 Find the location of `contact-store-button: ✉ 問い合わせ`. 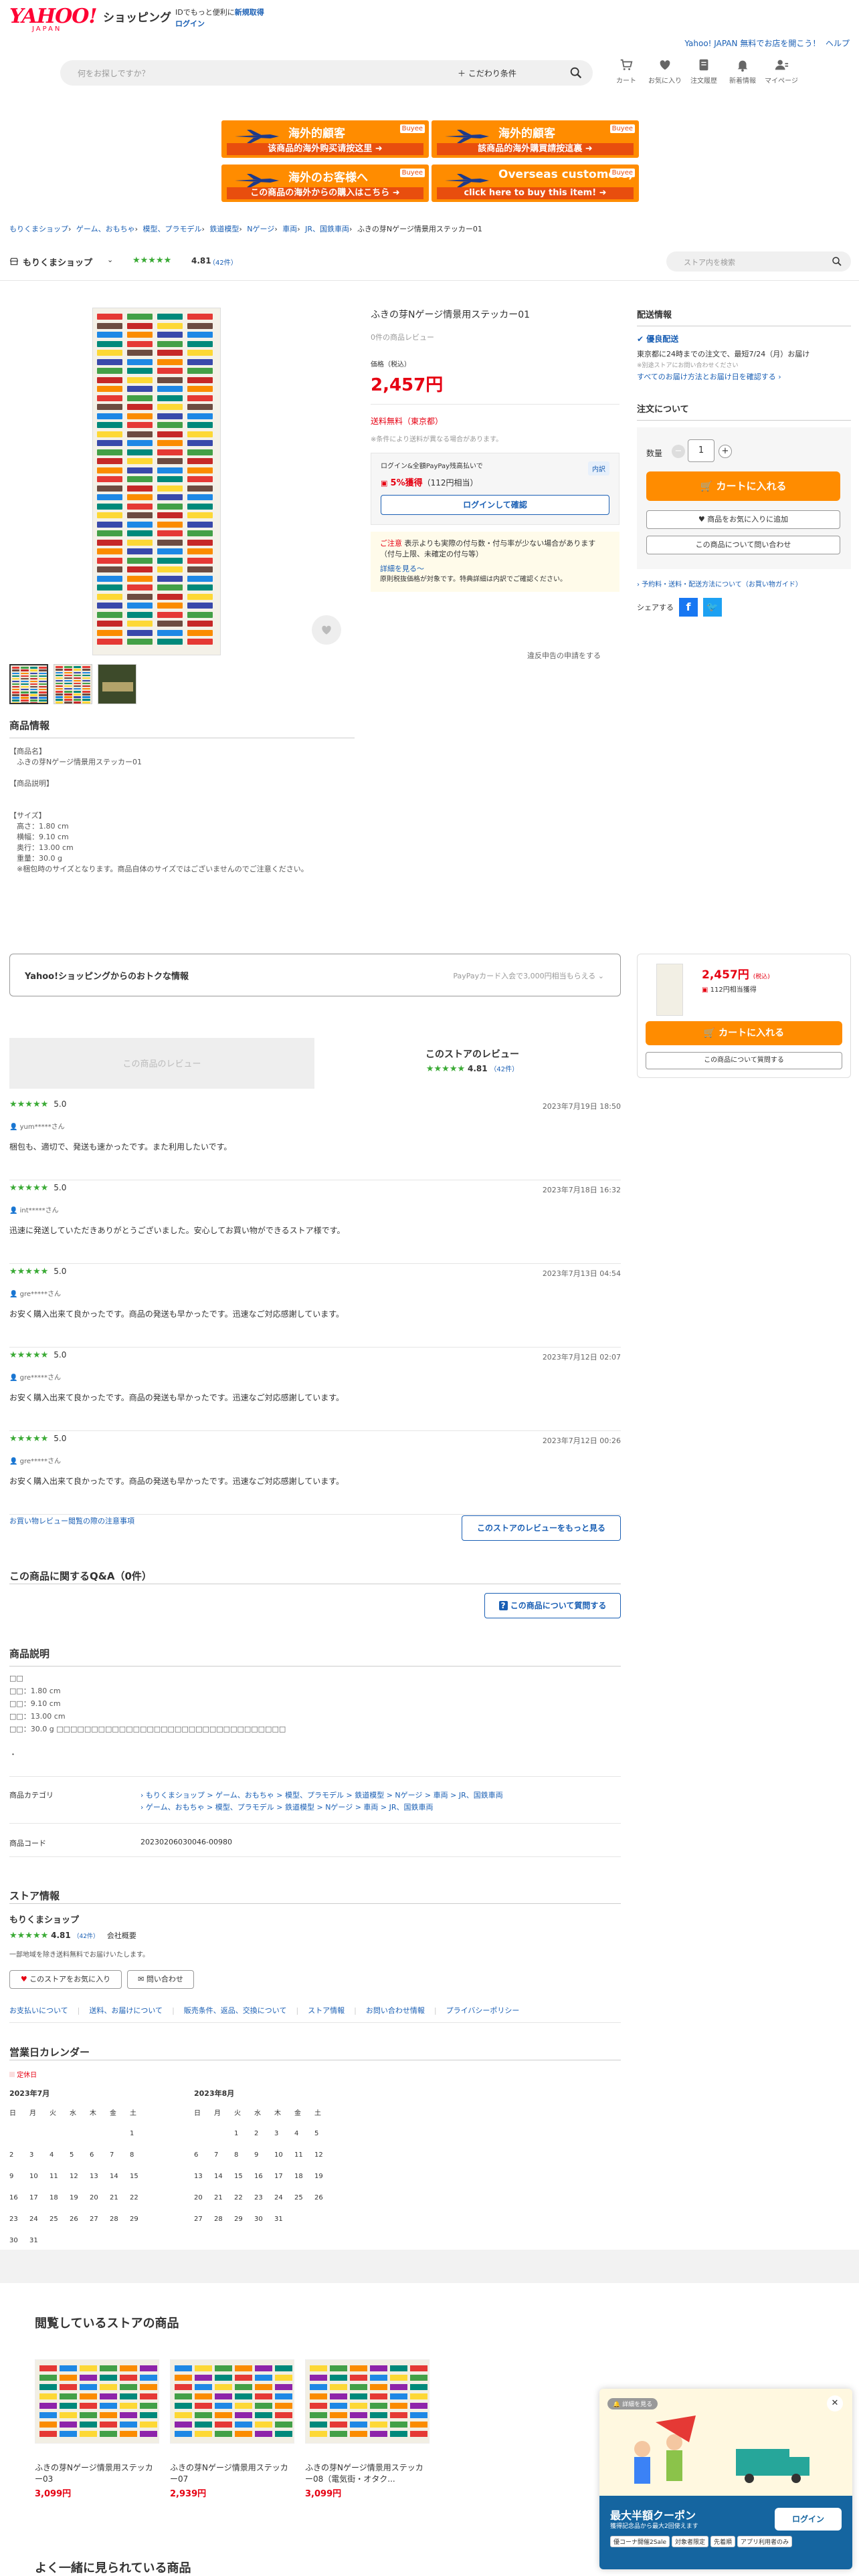

contact-store-button: ✉ 問い合わせ is located at coordinates (160, 1980).